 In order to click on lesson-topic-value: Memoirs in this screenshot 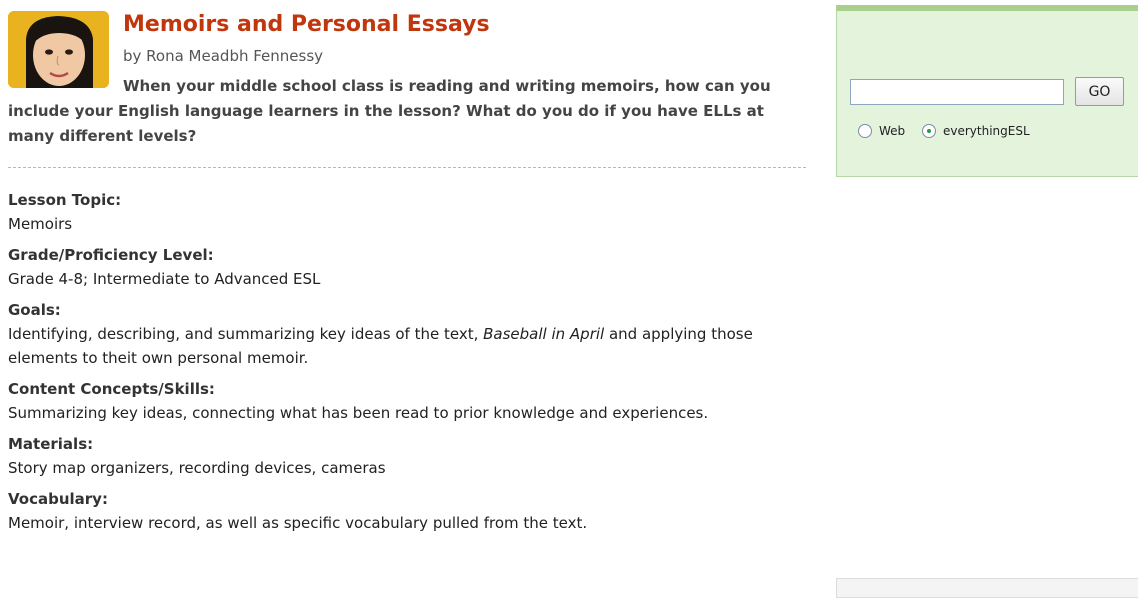, I will do `click(40, 224)`.